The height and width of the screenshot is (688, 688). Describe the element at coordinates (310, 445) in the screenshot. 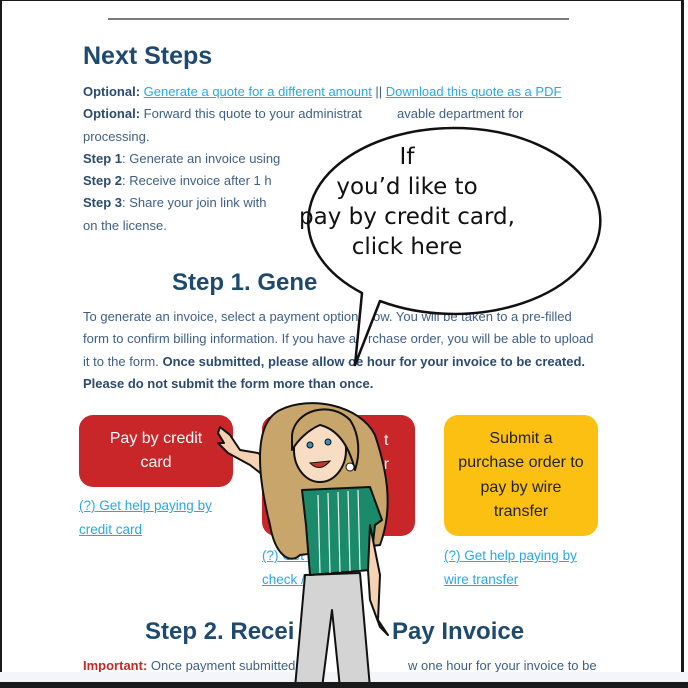

I see `character-eye-left` at that location.